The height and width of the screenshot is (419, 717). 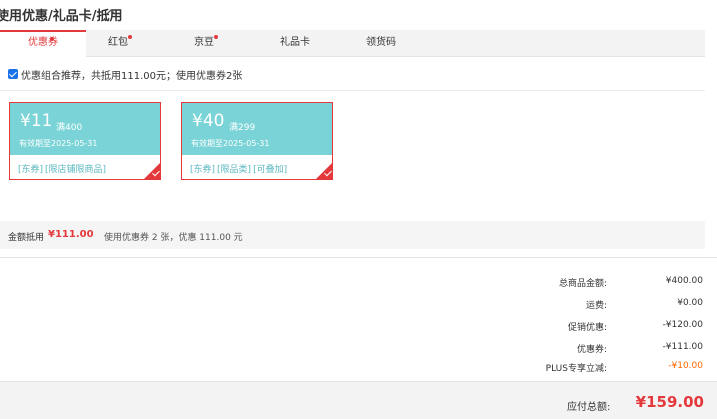 I want to click on total-value: ¥159.00, so click(x=669, y=402).